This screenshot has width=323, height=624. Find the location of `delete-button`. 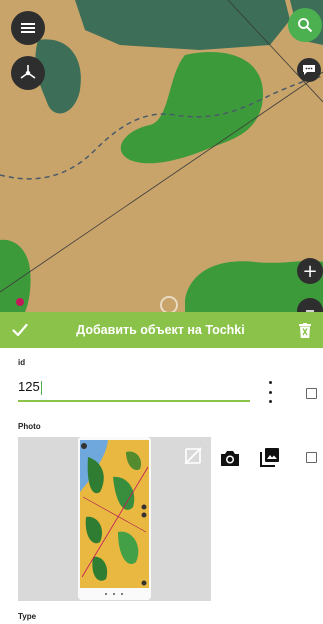

delete-button is located at coordinates (305, 330).